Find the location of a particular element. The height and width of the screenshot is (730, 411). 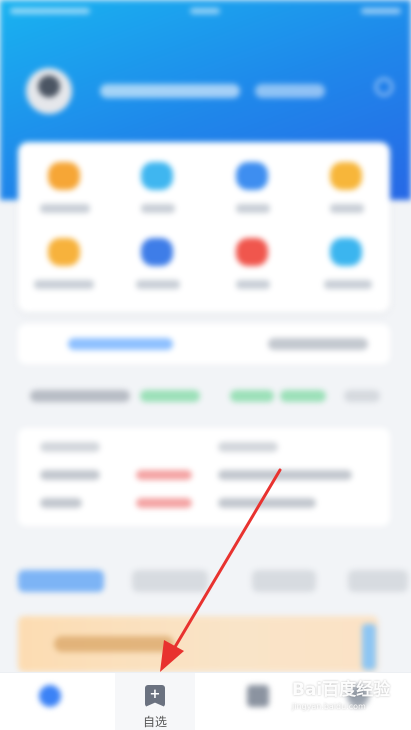

tab-zixuan: + 自选 is located at coordinates (155, 701).